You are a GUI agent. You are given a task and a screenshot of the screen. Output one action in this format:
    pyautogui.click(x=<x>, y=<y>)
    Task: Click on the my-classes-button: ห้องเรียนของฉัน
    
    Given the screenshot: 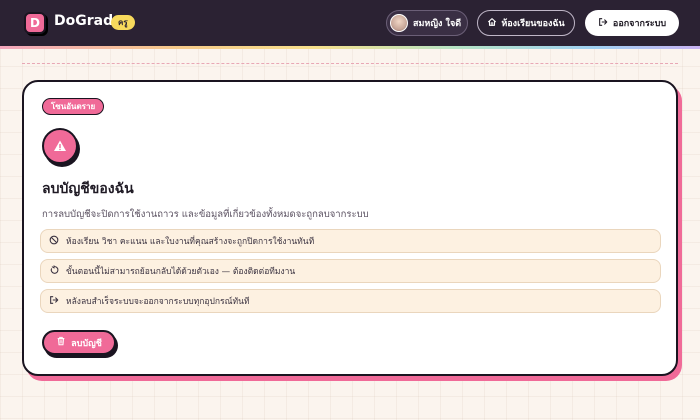 What is the action you would take?
    pyautogui.click(x=526, y=23)
    